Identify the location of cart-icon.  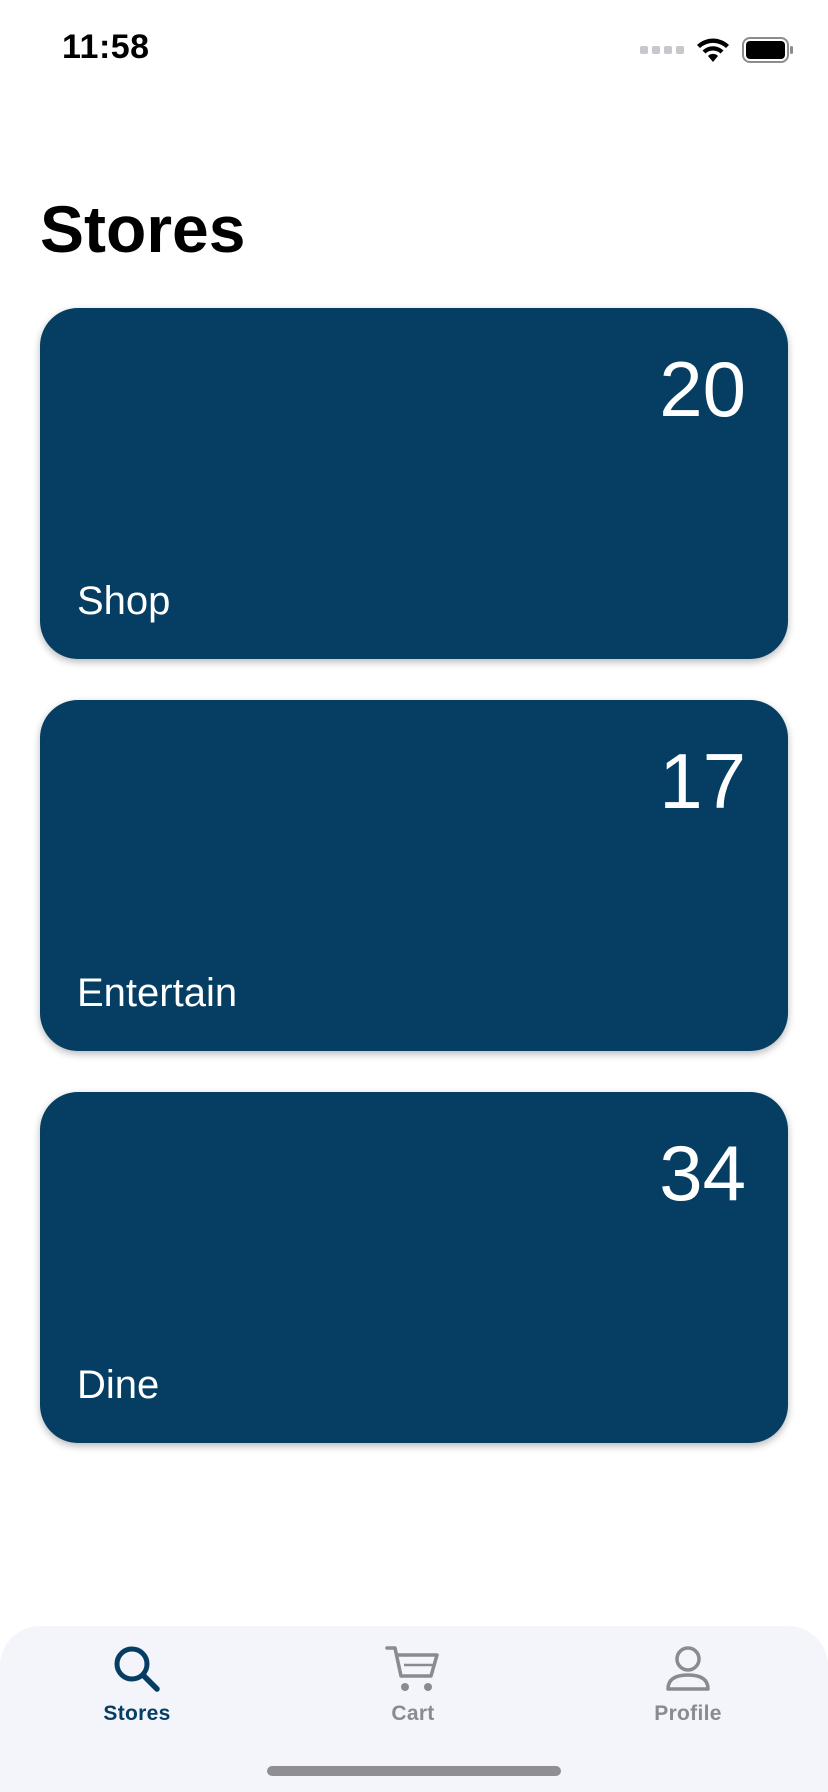
(413, 1669).